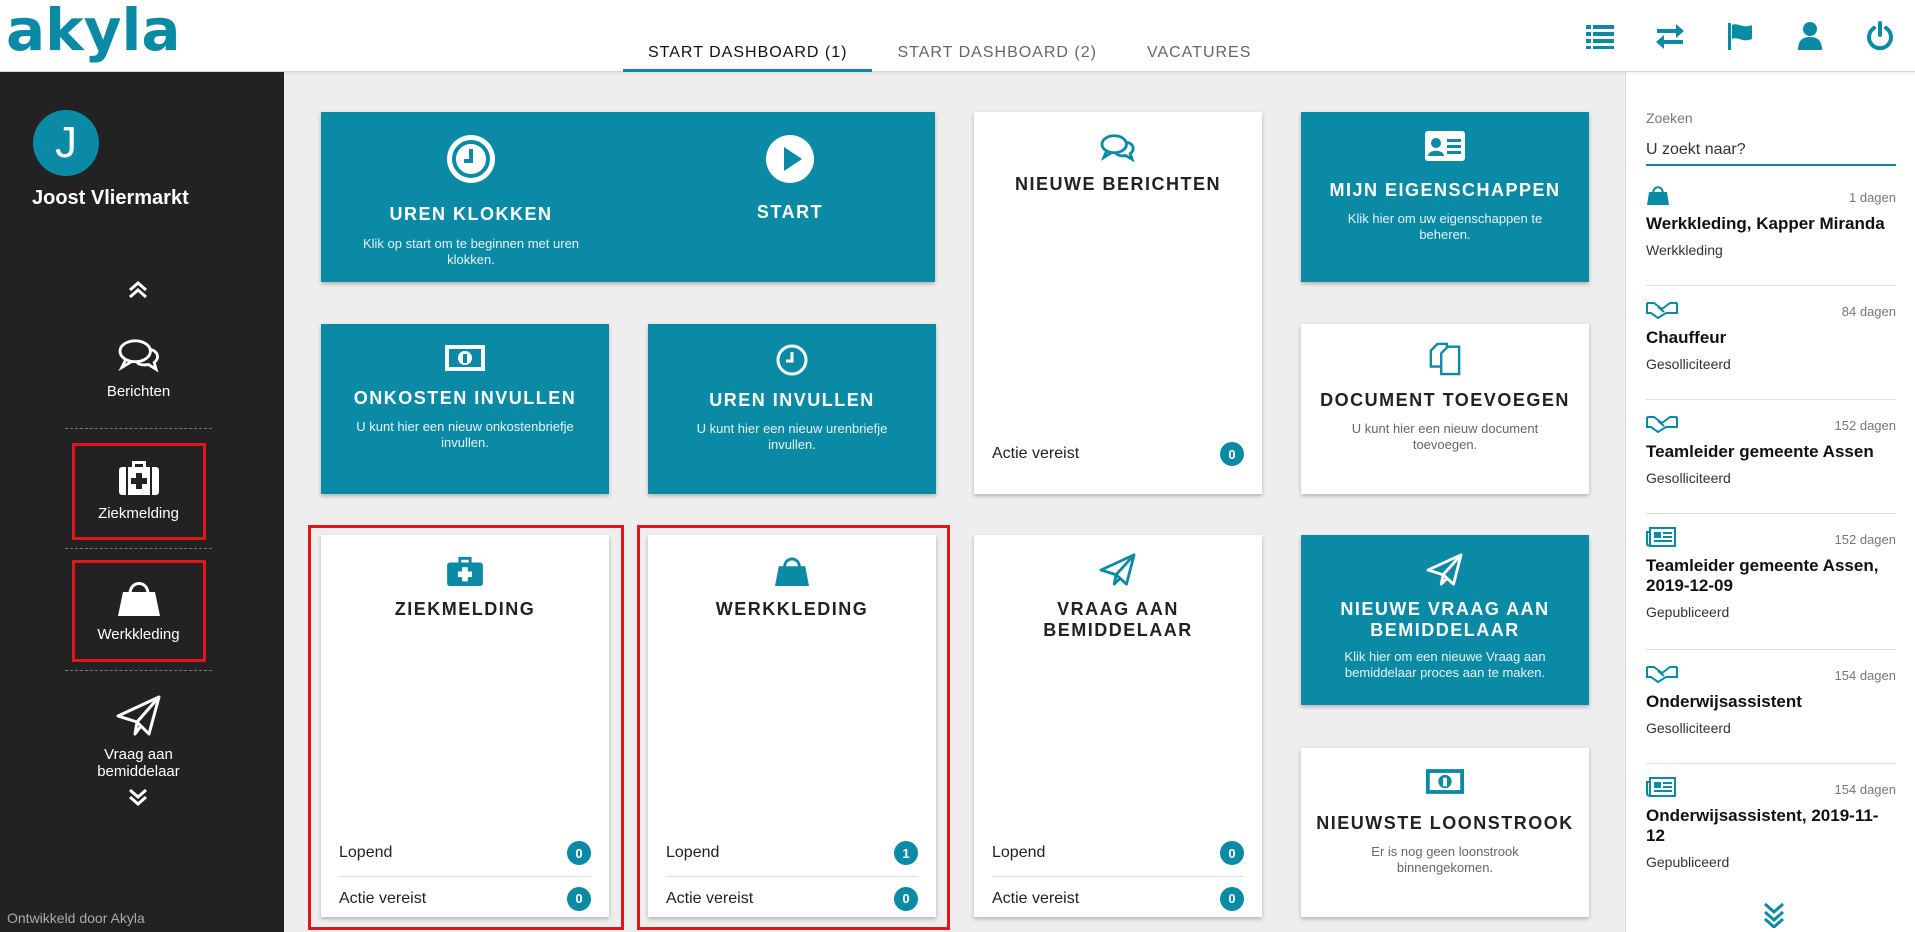  I want to click on flag-icon, so click(1740, 36).